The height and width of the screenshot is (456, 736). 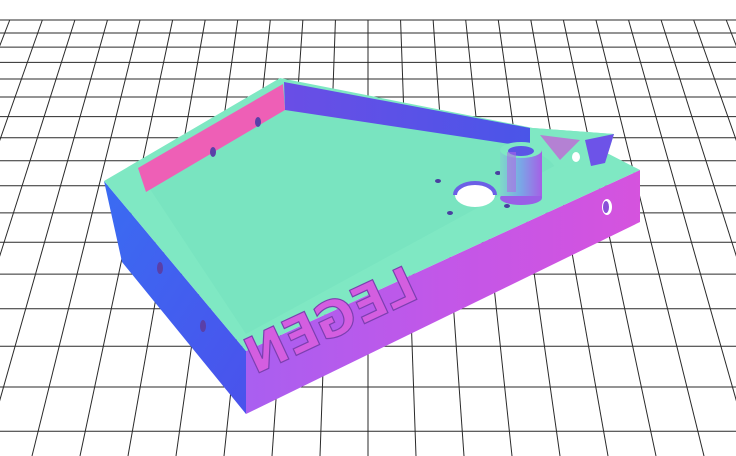 I want to click on front-face-hole-inner, so click(x=606, y=207).